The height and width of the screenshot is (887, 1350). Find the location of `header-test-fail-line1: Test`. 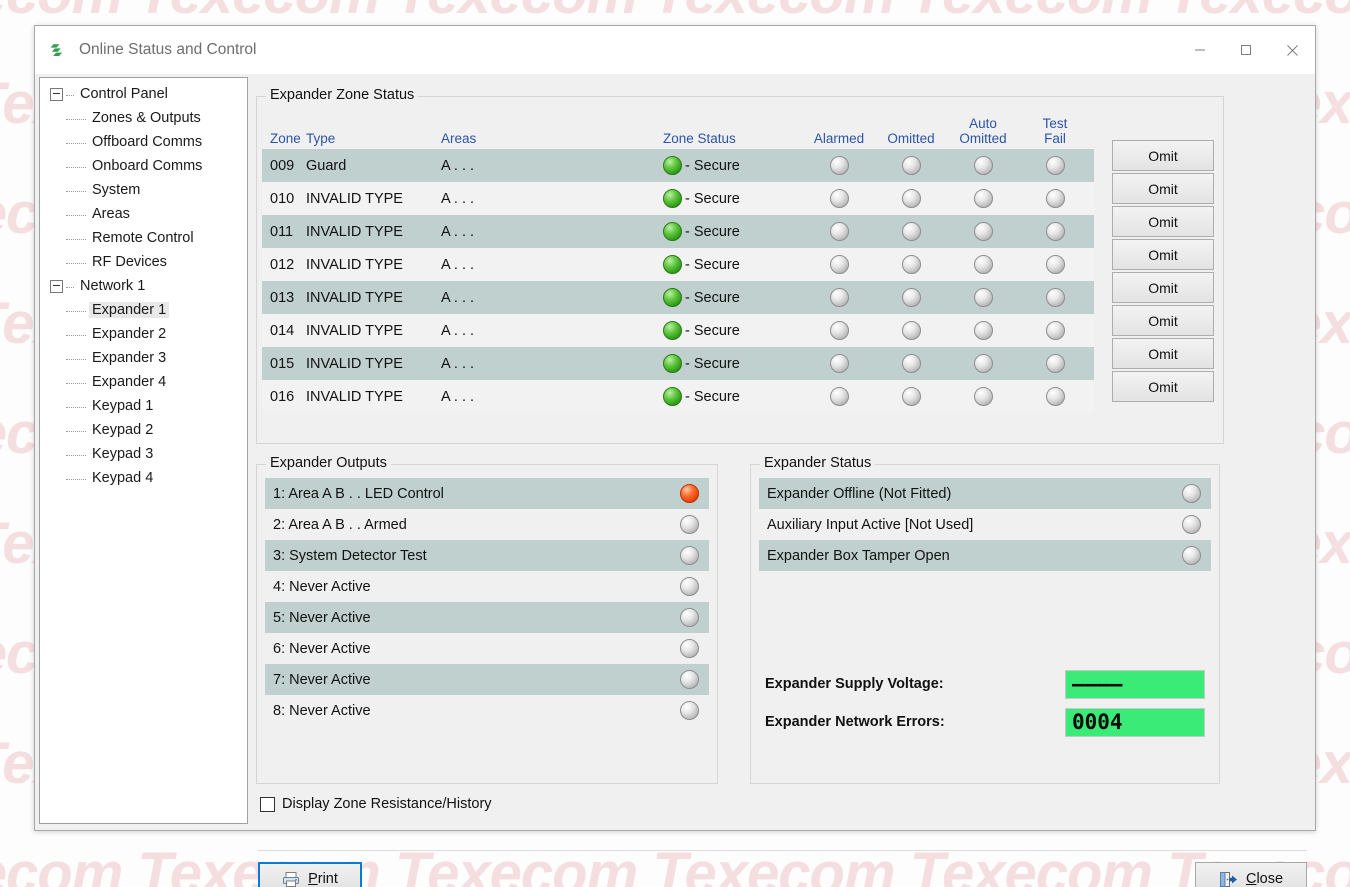

header-test-fail-line1: Test is located at coordinates (1055, 123).